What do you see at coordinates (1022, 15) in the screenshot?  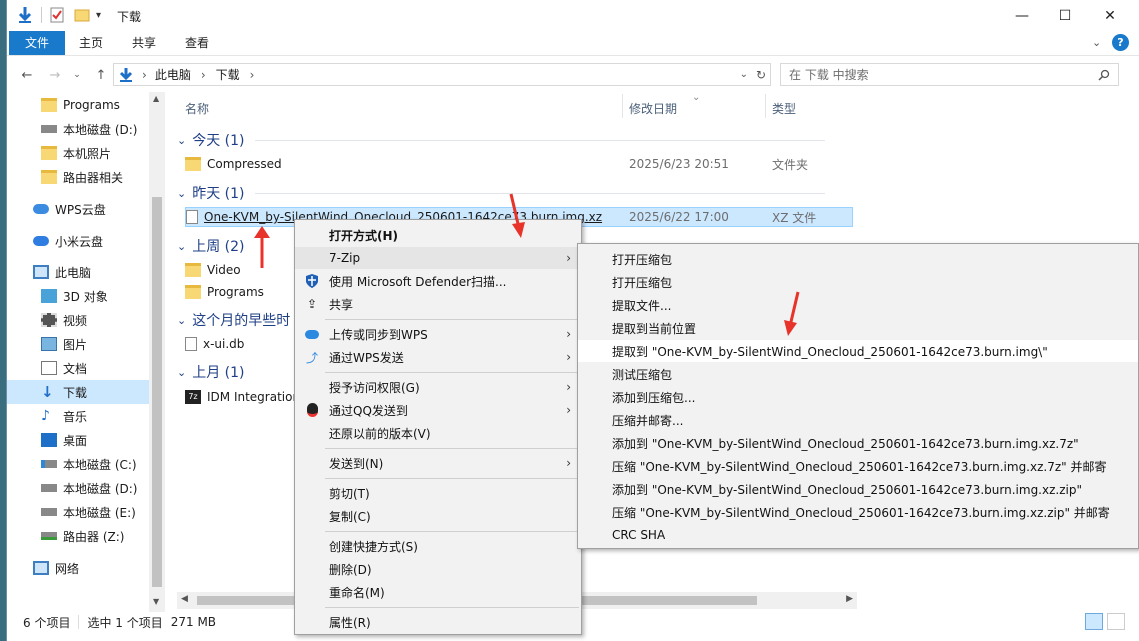 I see `minimize-button: —` at bounding box center [1022, 15].